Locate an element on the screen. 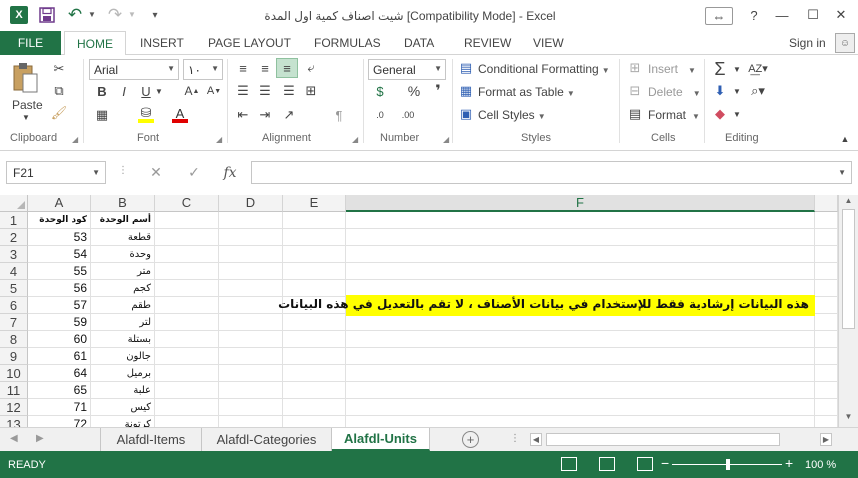 The height and width of the screenshot is (478, 858). paste-icon is located at coordinates (25, 78).